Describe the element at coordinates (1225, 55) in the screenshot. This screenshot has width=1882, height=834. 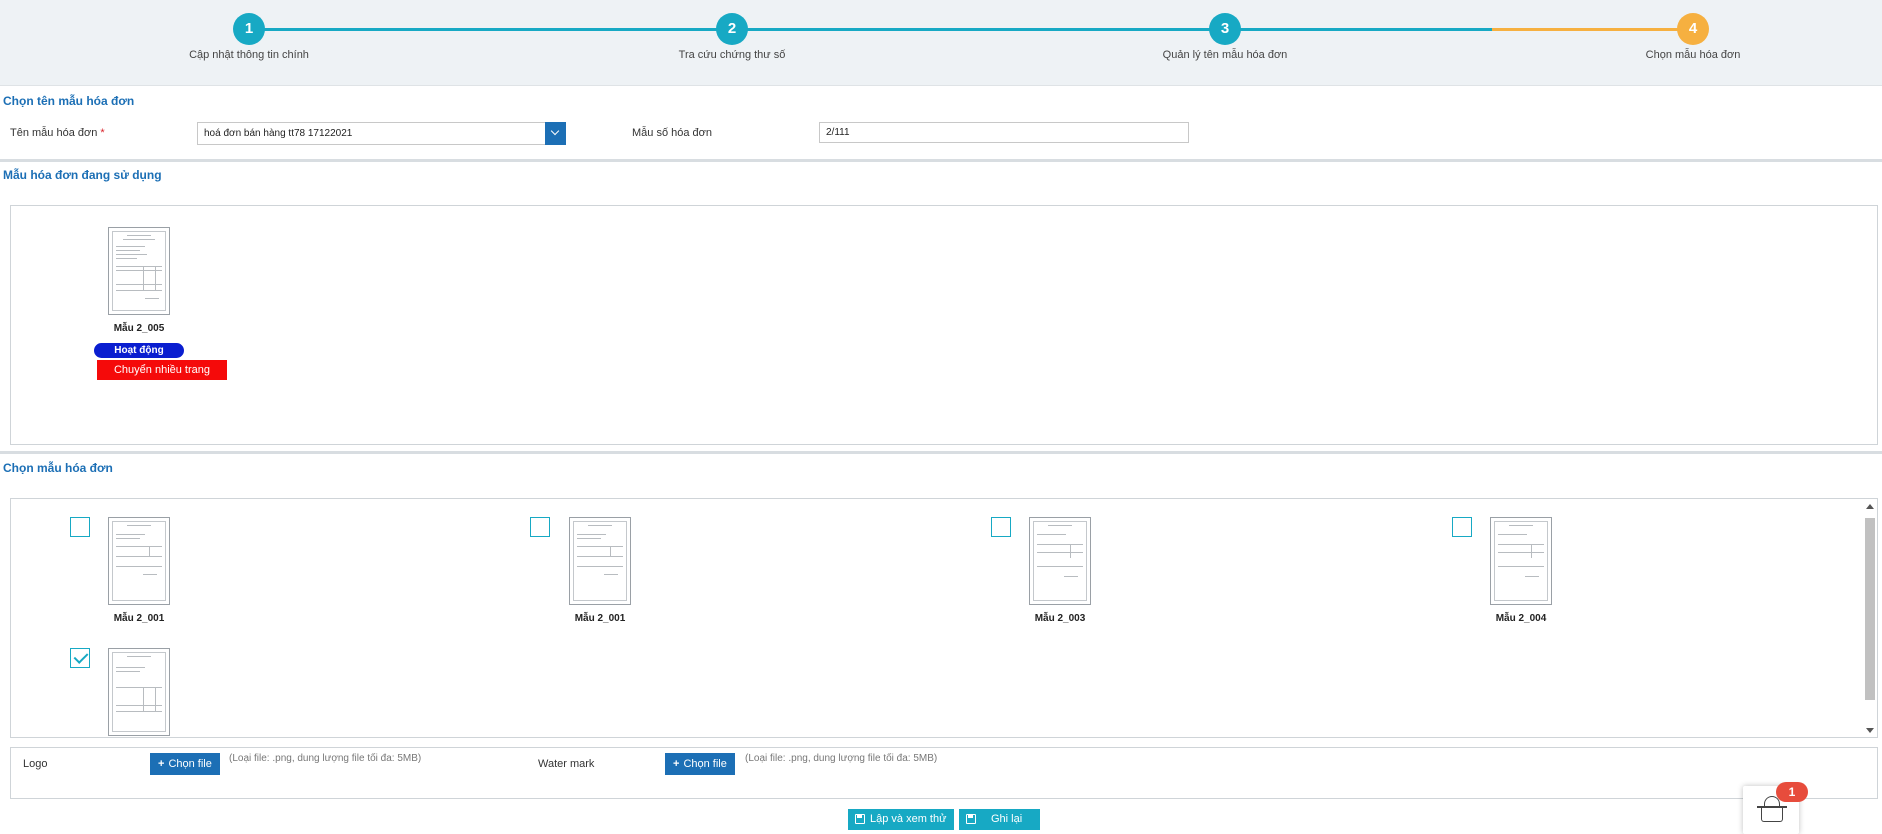
I see `step-3-label: Quản lý tên mẫu hóa đơn` at that location.